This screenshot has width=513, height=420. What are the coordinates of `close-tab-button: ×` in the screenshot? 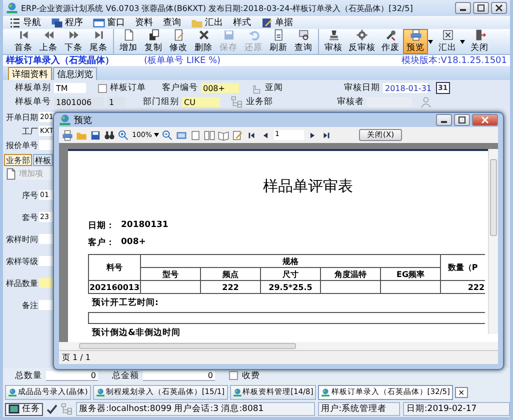 It's located at (461, 392).